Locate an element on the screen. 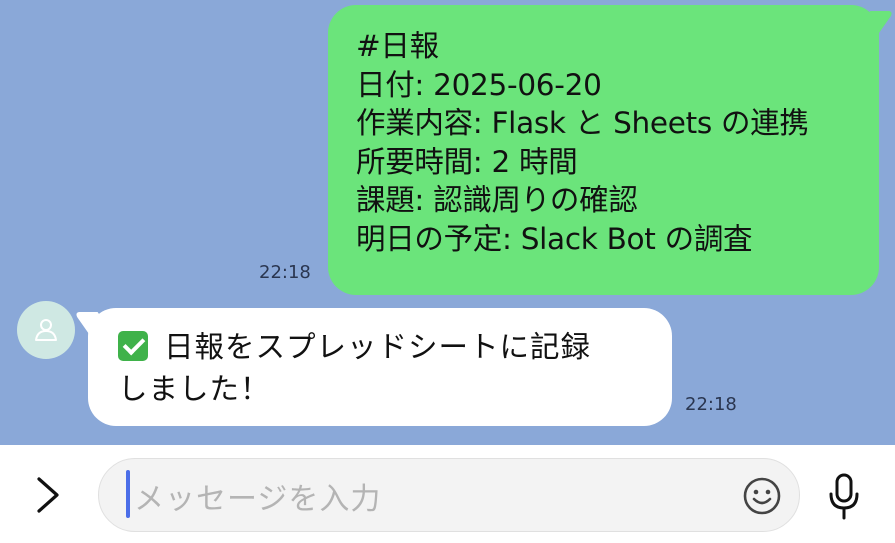 This screenshot has height=543, width=895. text-caret is located at coordinates (128, 494).